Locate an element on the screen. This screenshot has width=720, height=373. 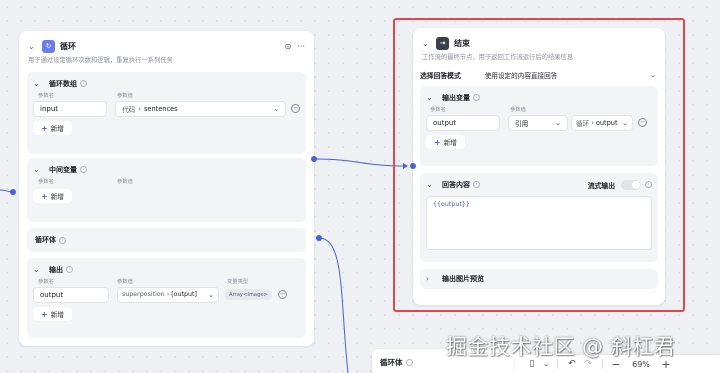
mid-var-section: ⌄ 中间变量 i 参数名 参数值 + 新增 is located at coordinates (166, 190).